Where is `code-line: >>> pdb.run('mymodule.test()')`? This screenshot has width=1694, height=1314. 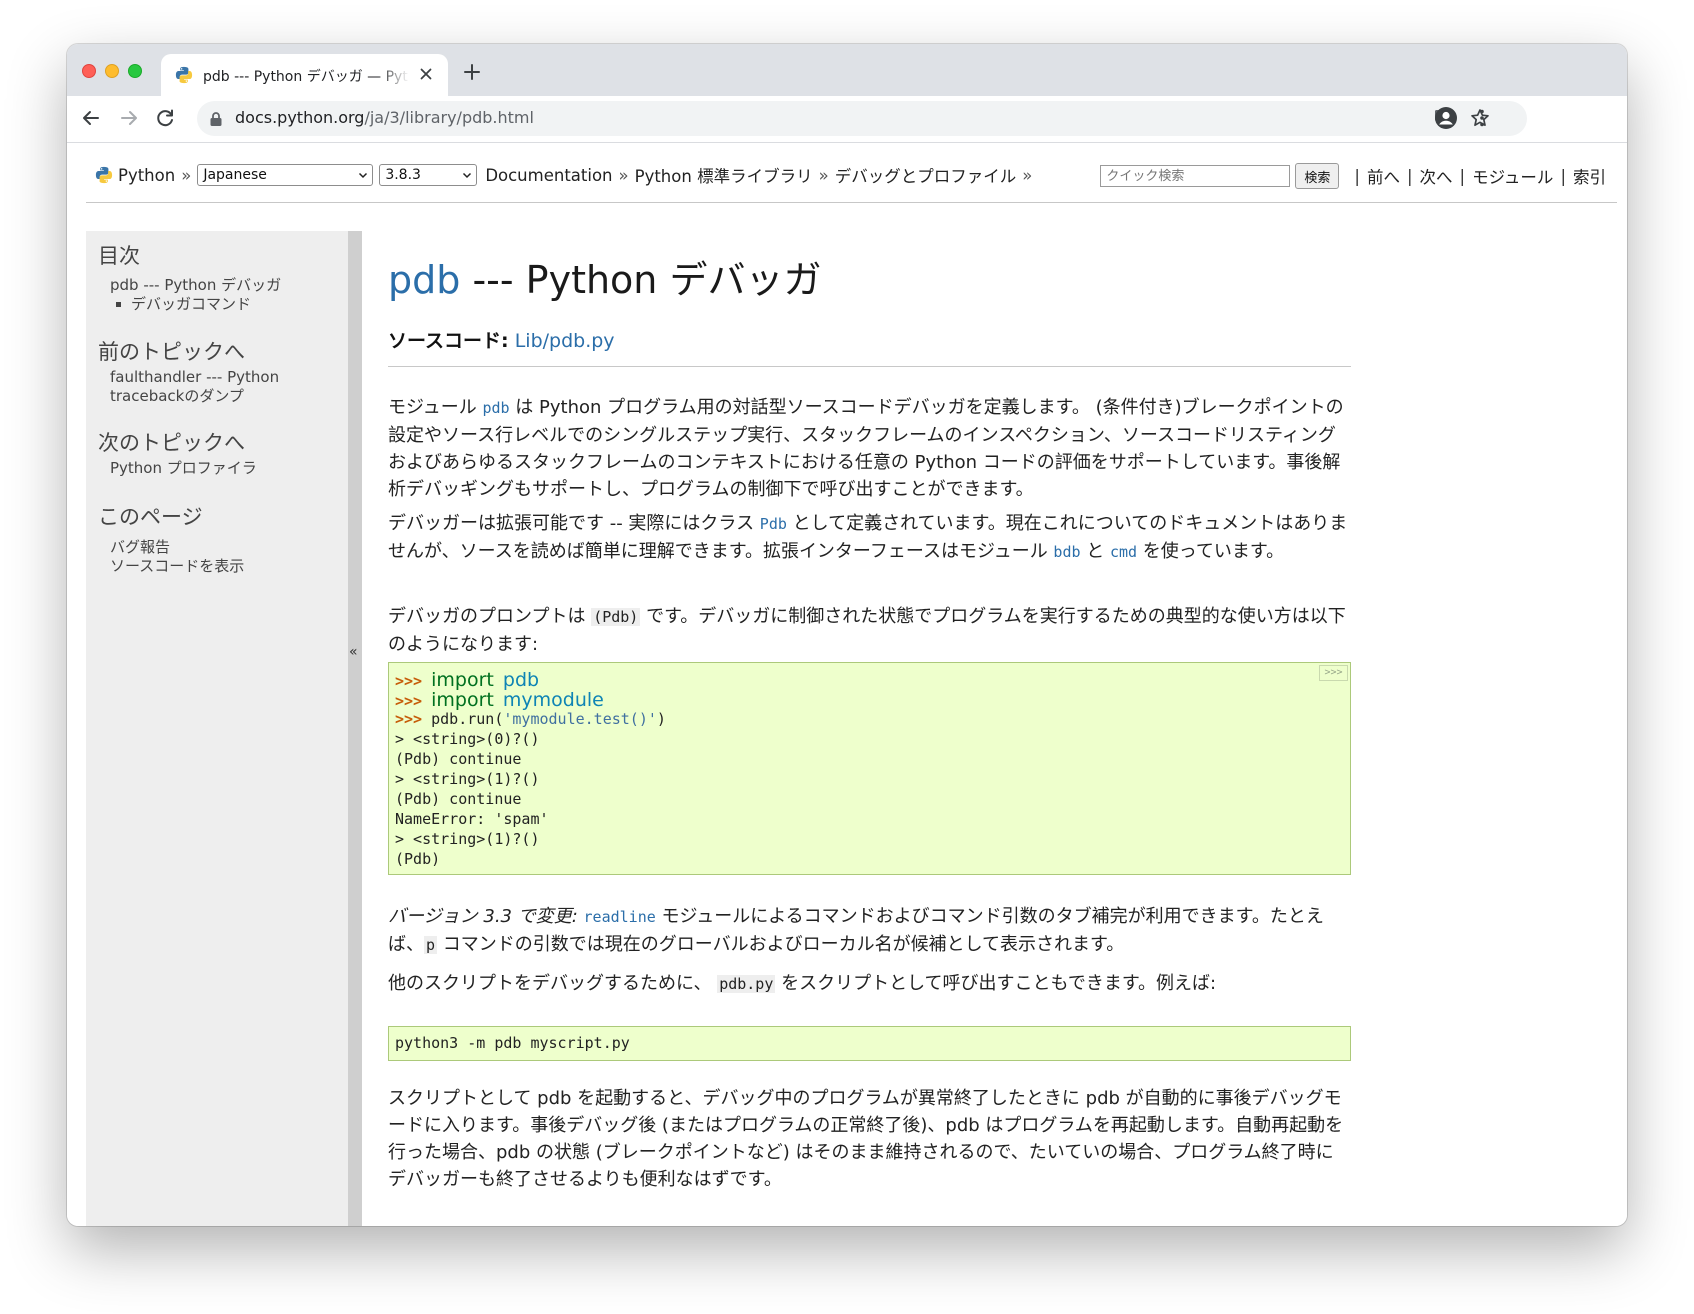 code-line: >>> pdb.run('mymodule.test()') is located at coordinates (530, 719).